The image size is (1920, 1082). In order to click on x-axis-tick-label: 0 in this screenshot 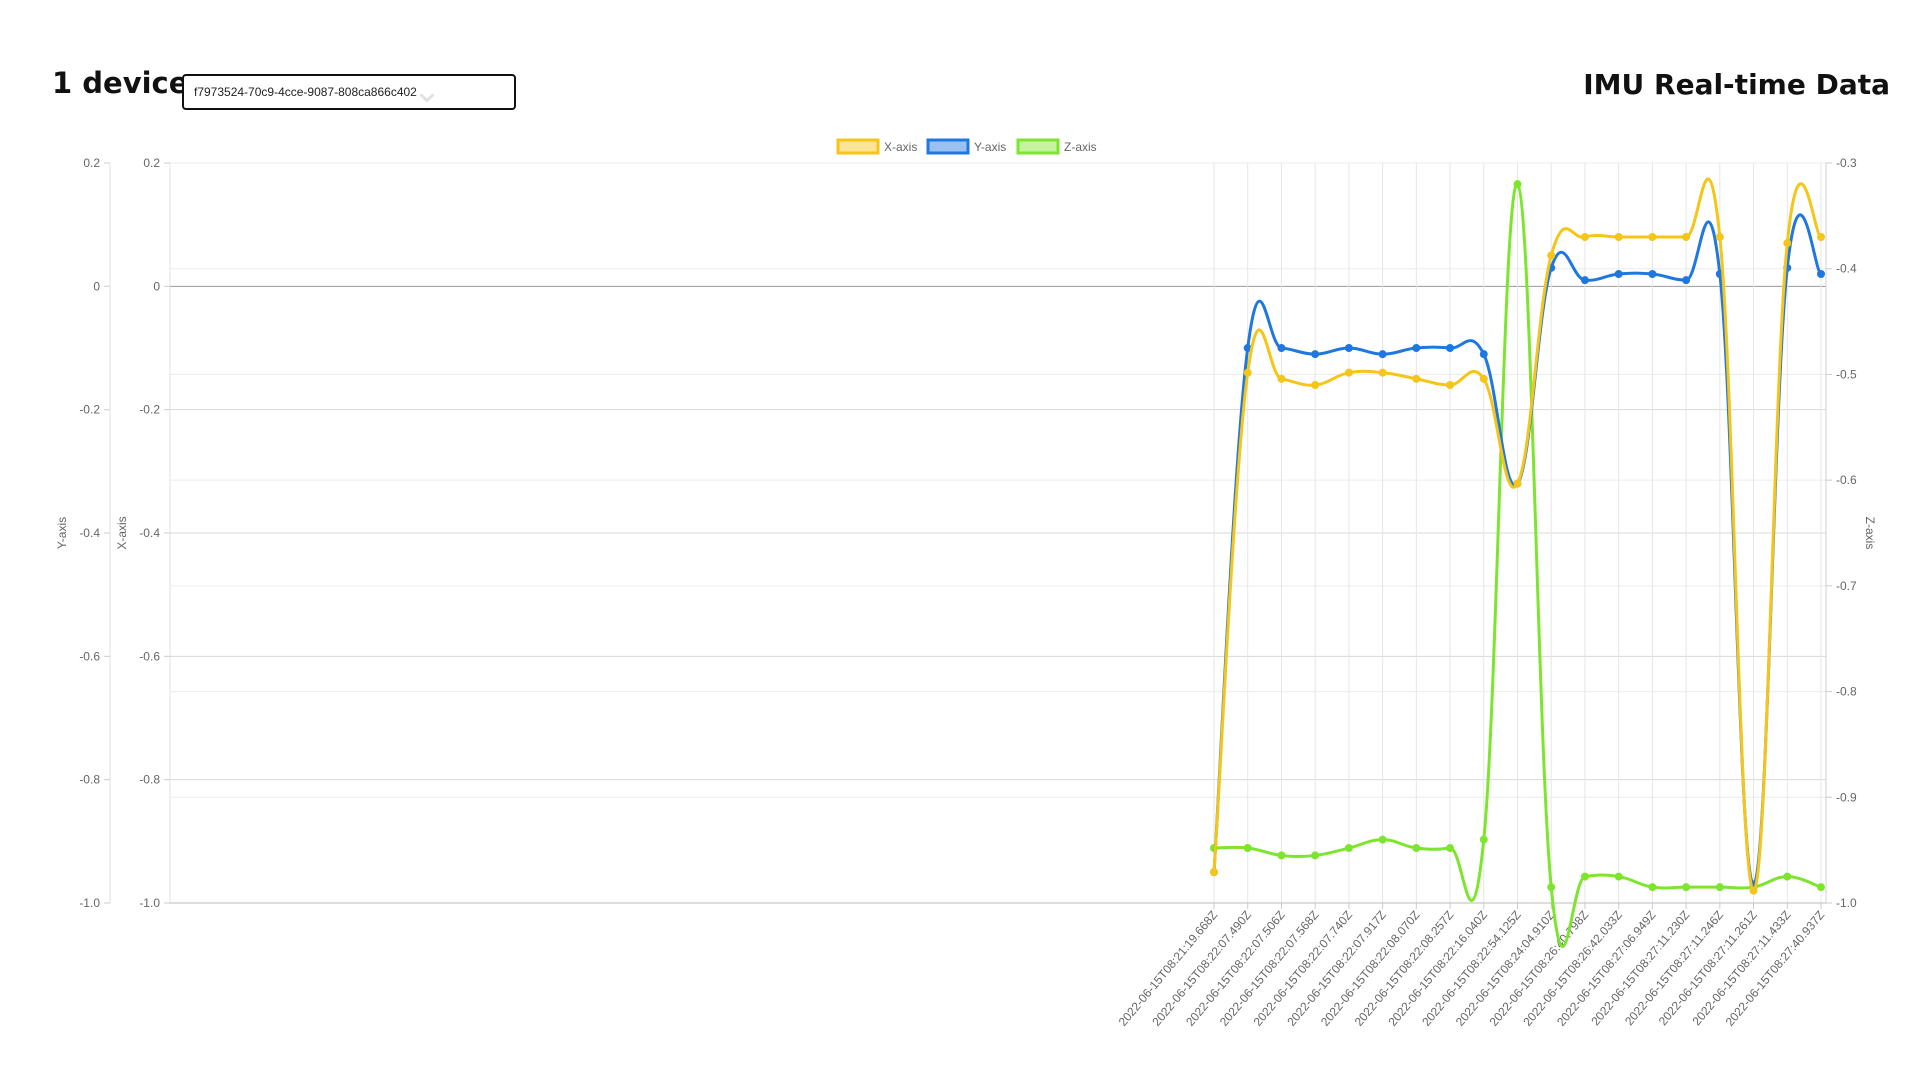, I will do `click(156, 286)`.